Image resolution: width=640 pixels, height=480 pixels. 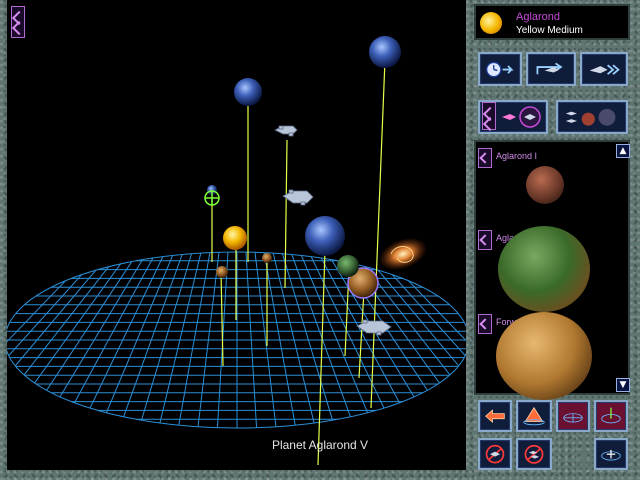 What do you see at coordinates (489, 116) in the screenshot?
I see `chevron-icon` at bounding box center [489, 116].